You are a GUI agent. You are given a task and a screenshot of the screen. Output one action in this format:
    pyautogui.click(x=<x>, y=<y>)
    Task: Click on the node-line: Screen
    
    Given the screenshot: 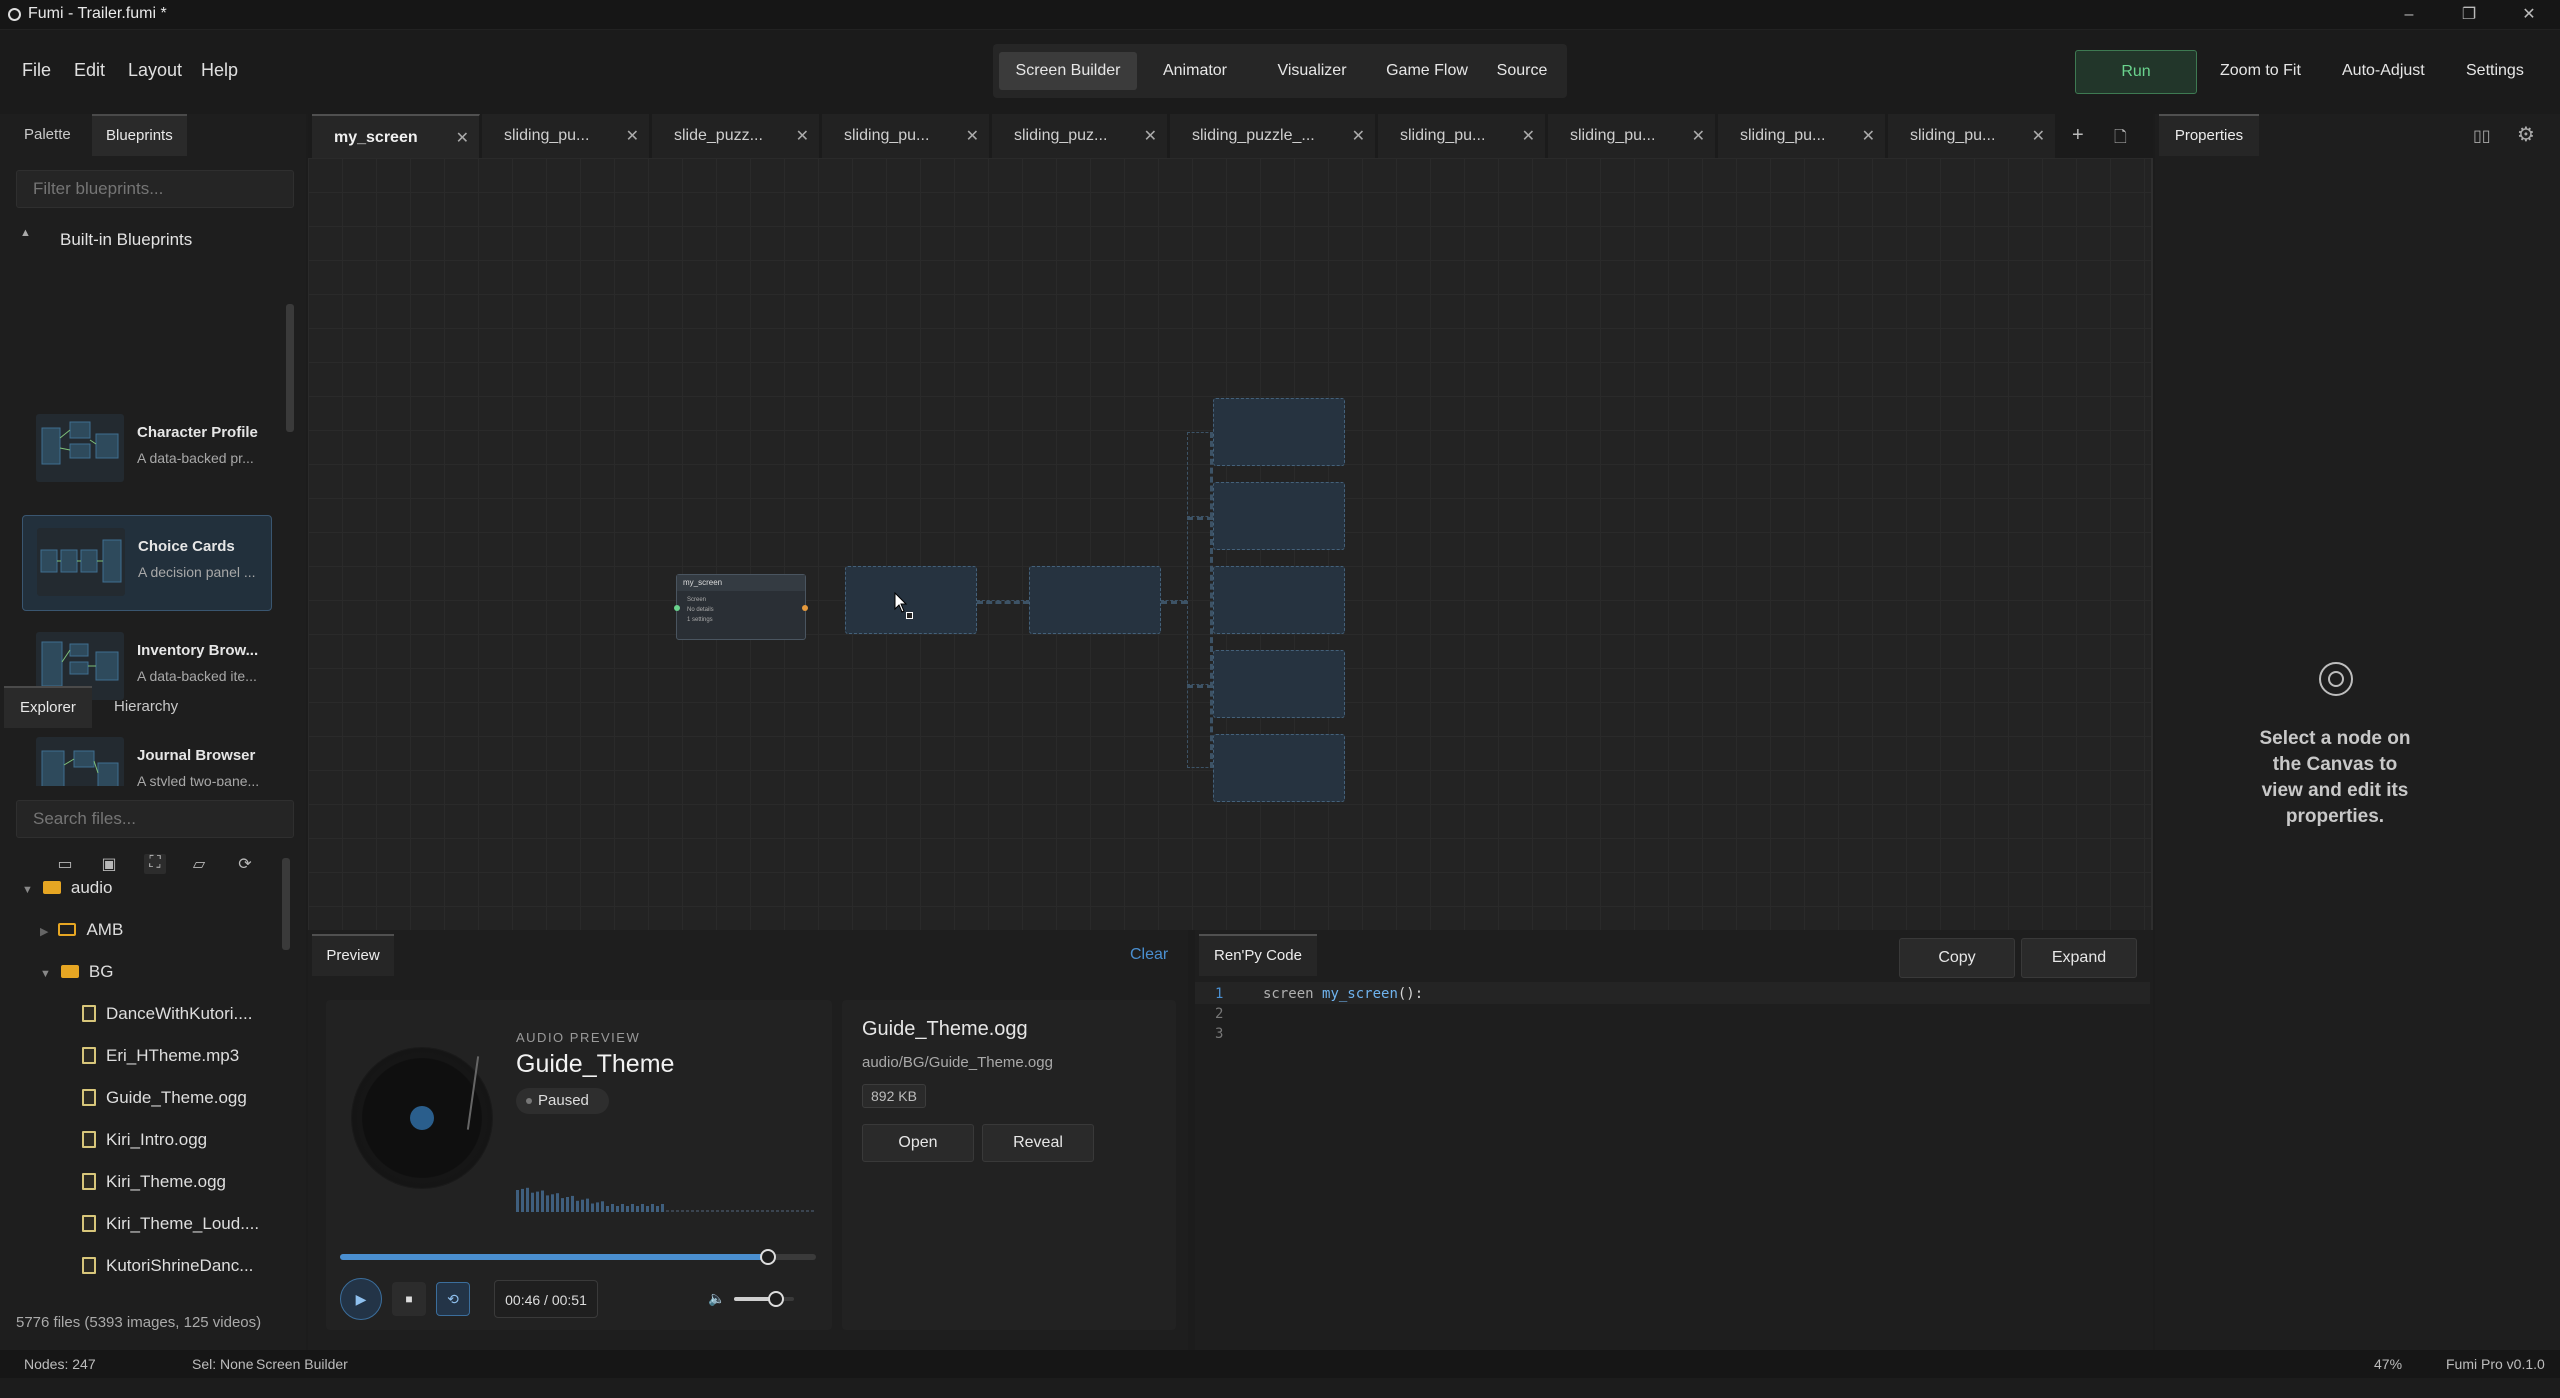 What is the action you would take?
    pyautogui.click(x=697, y=600)
    